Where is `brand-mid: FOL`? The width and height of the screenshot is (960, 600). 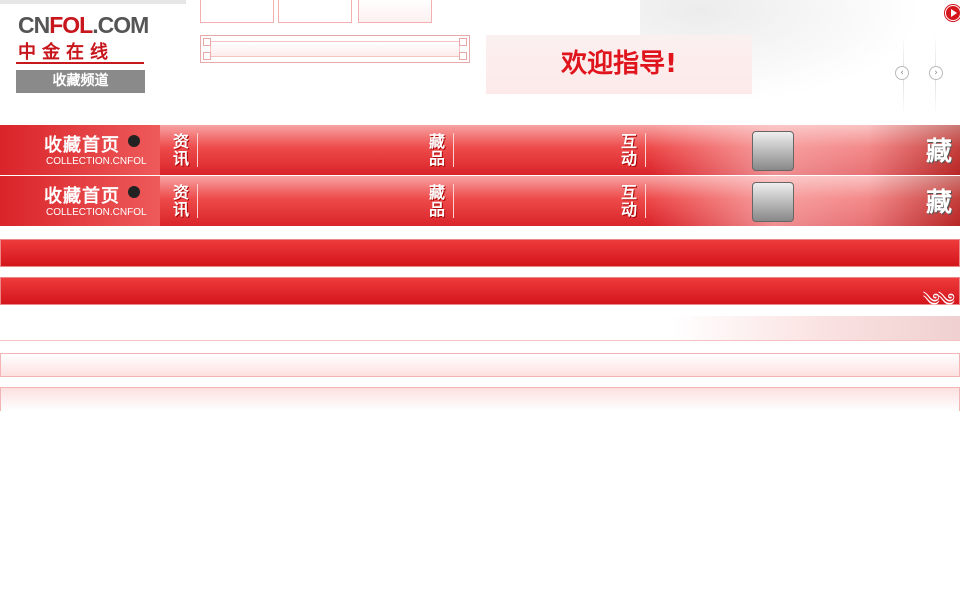 brand-mid: FOL is located at coordinates (71, 25).